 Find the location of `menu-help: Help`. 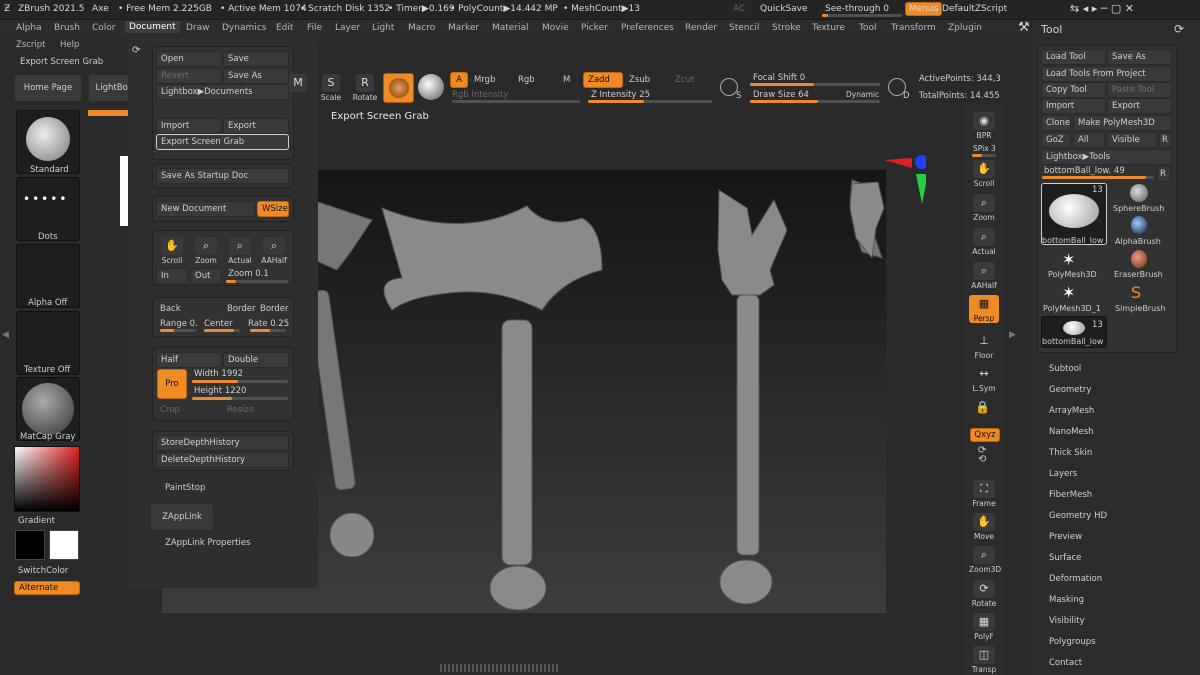

menu-help: Help is located at coordinates (69, 45).